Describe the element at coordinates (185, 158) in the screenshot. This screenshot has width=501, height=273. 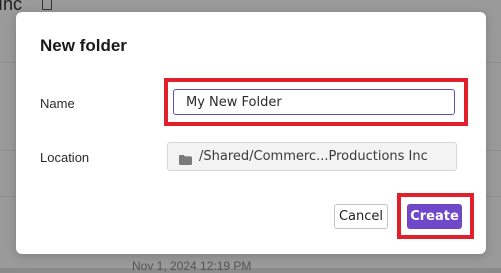
I see `folder-icon` at that location.